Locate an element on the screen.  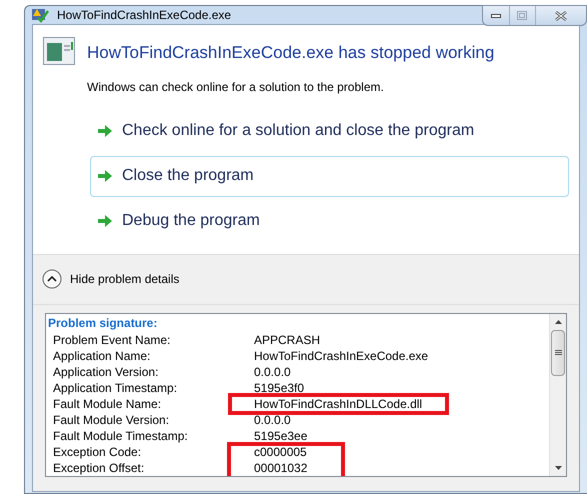
scrollbar is located at coordinates (557, 395).